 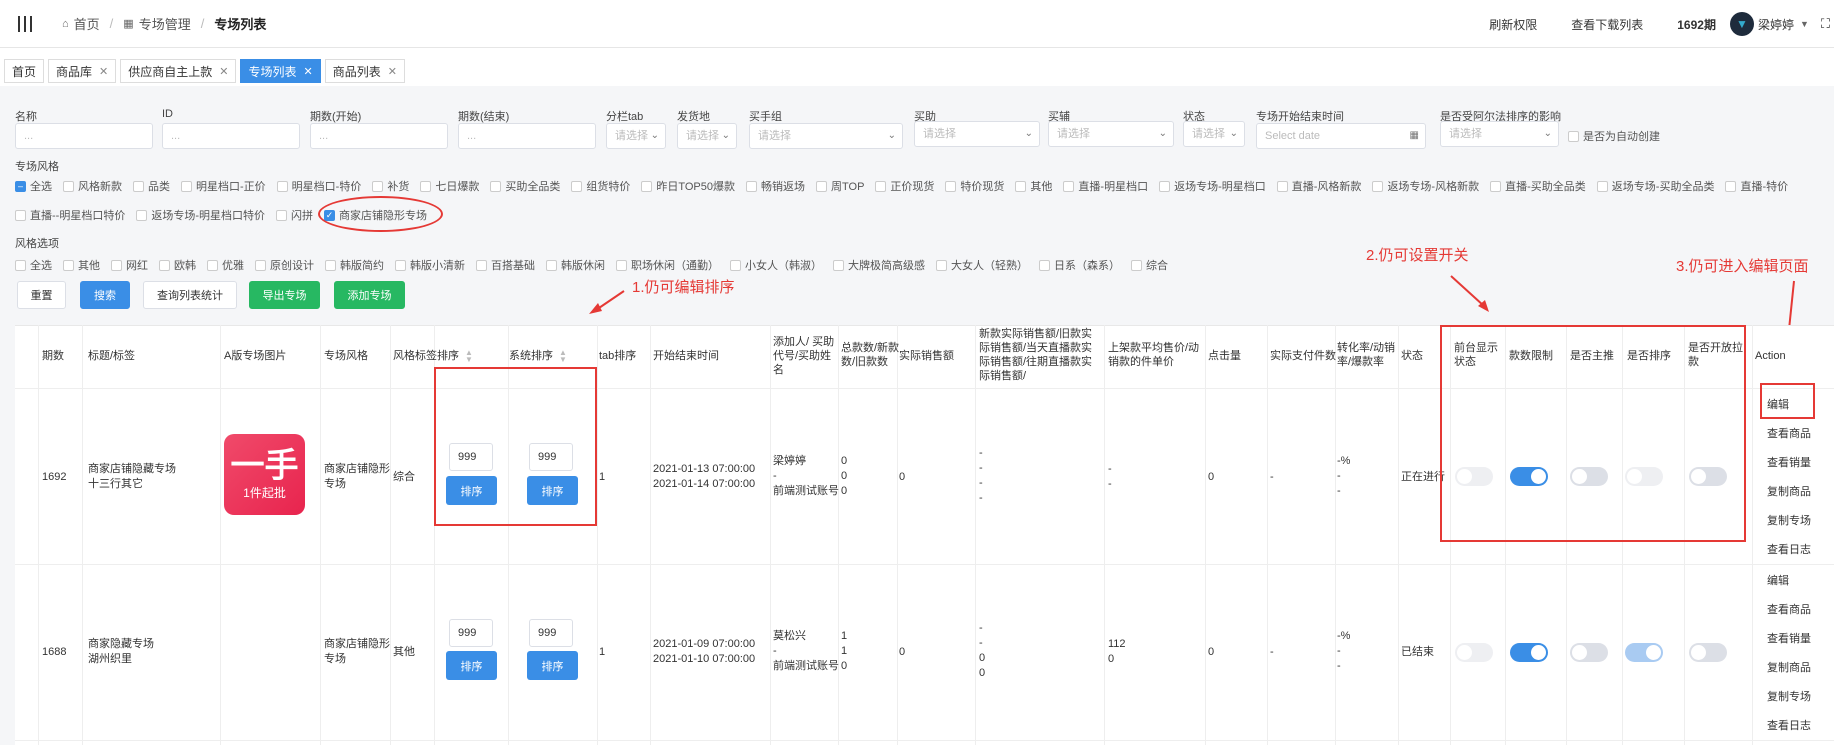 What do you see at coordinates (190, 295) in the screenshot?
I see `list-stats-button: 查询列表统计` at bounding box center [190, 295].